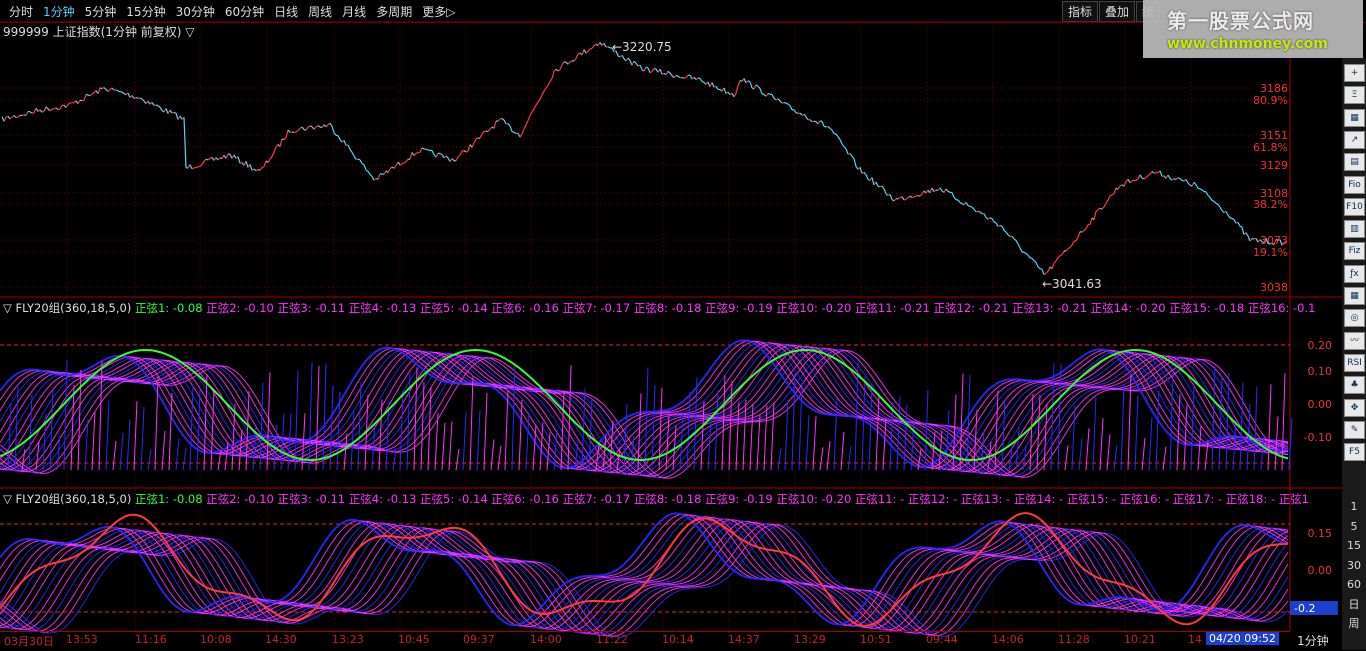 The height and width of the screenshot is (651, 1366). Describe the element at coordinates (1354, 363) in the screenshot. I see `tool-icon: RSI` at that location.